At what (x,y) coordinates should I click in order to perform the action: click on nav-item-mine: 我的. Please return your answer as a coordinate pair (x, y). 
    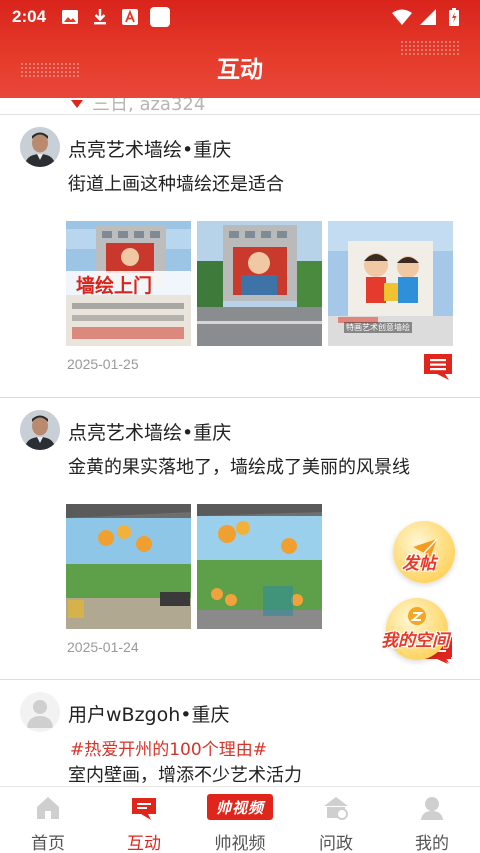
    Looking at the image, I should click on (432, 820).